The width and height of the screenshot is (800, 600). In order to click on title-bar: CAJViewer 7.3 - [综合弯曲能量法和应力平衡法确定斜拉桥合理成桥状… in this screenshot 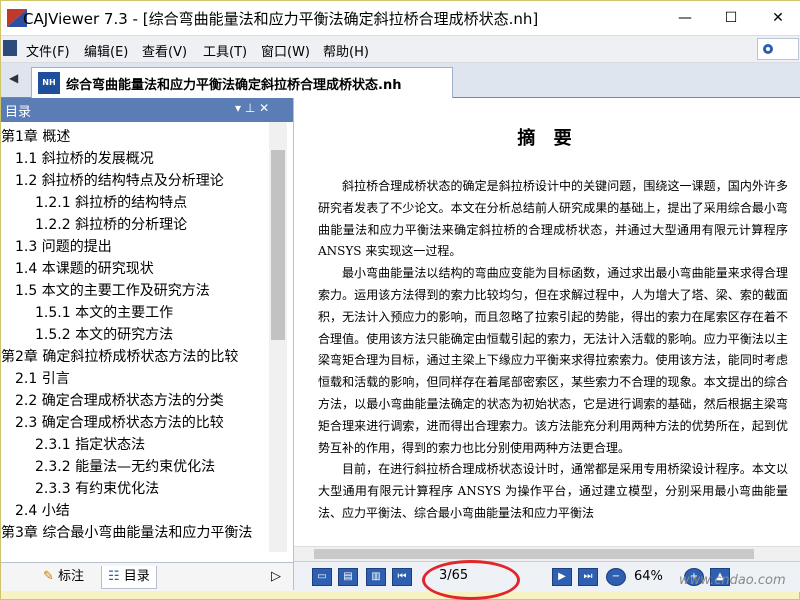, I will do `click(400, 18)`.